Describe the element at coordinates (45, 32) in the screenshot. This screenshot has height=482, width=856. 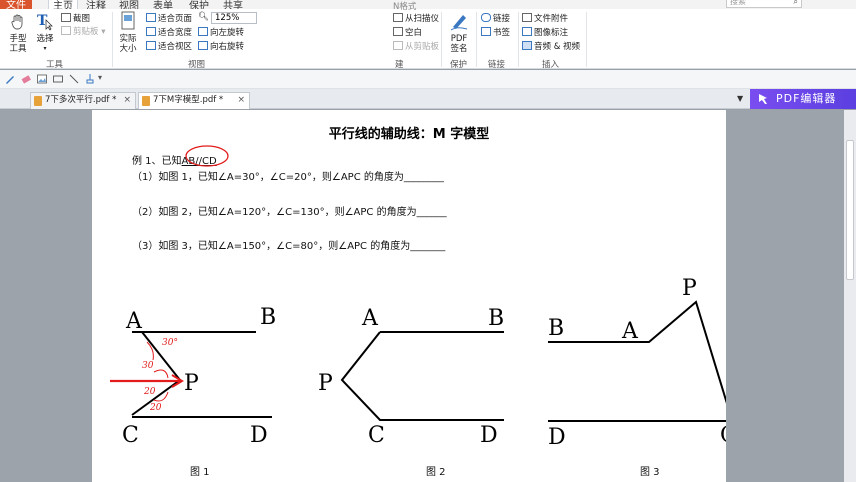
I see `select-button: T 选择 ▾` at that location.